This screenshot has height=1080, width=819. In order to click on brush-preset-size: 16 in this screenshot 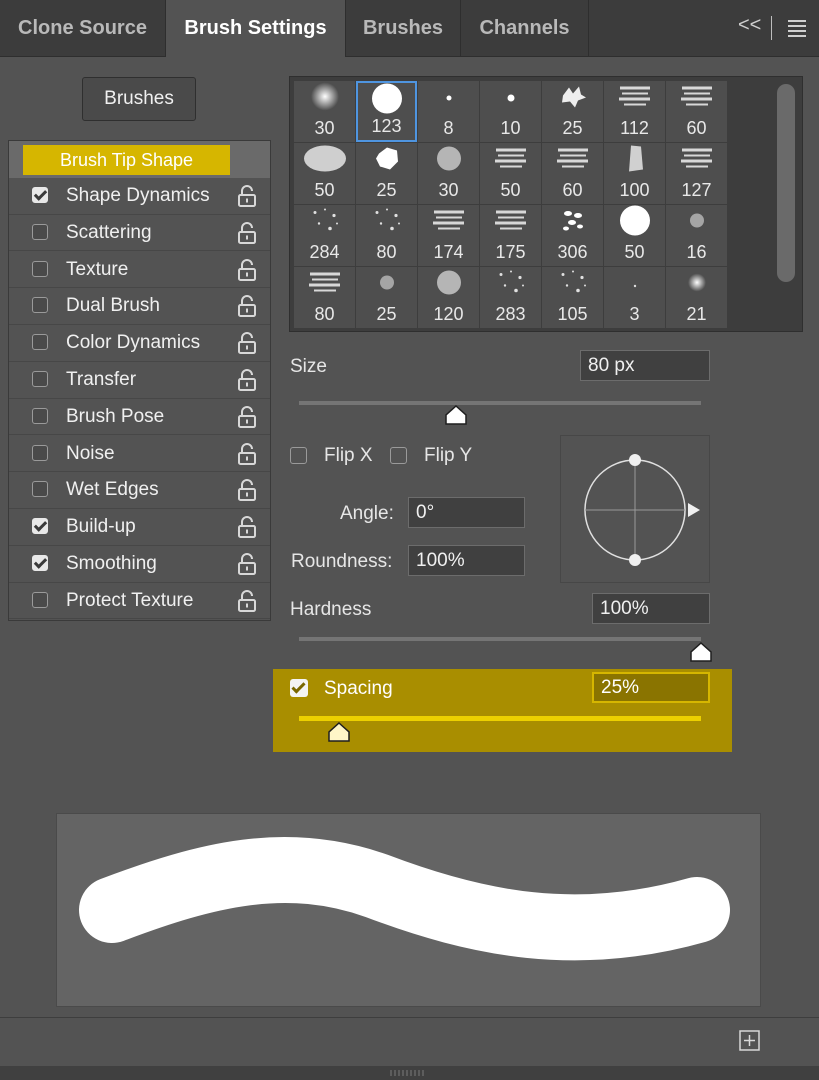, I will do `click(696, 252)`.